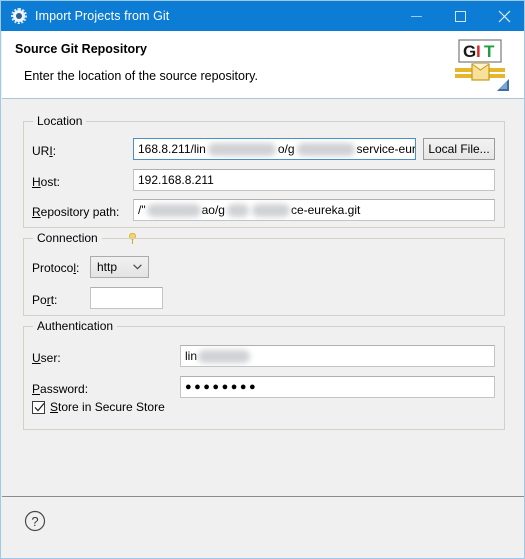 The height and width of the screenshot is (559, 525). I want to click on checkbox-box, so click(38, 407).